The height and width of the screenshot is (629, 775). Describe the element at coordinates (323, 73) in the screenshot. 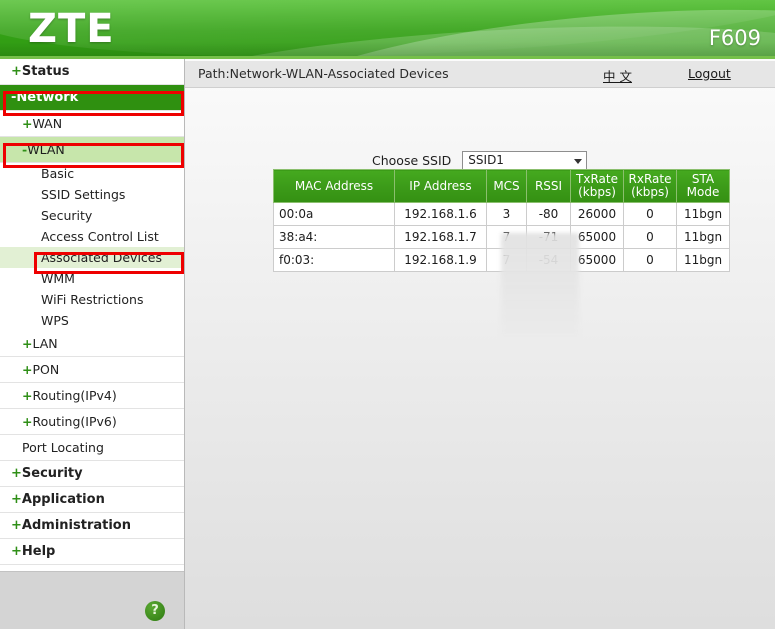

I see `breadcrumb: Path:Network-WLAN-Associated Devices` at that location.